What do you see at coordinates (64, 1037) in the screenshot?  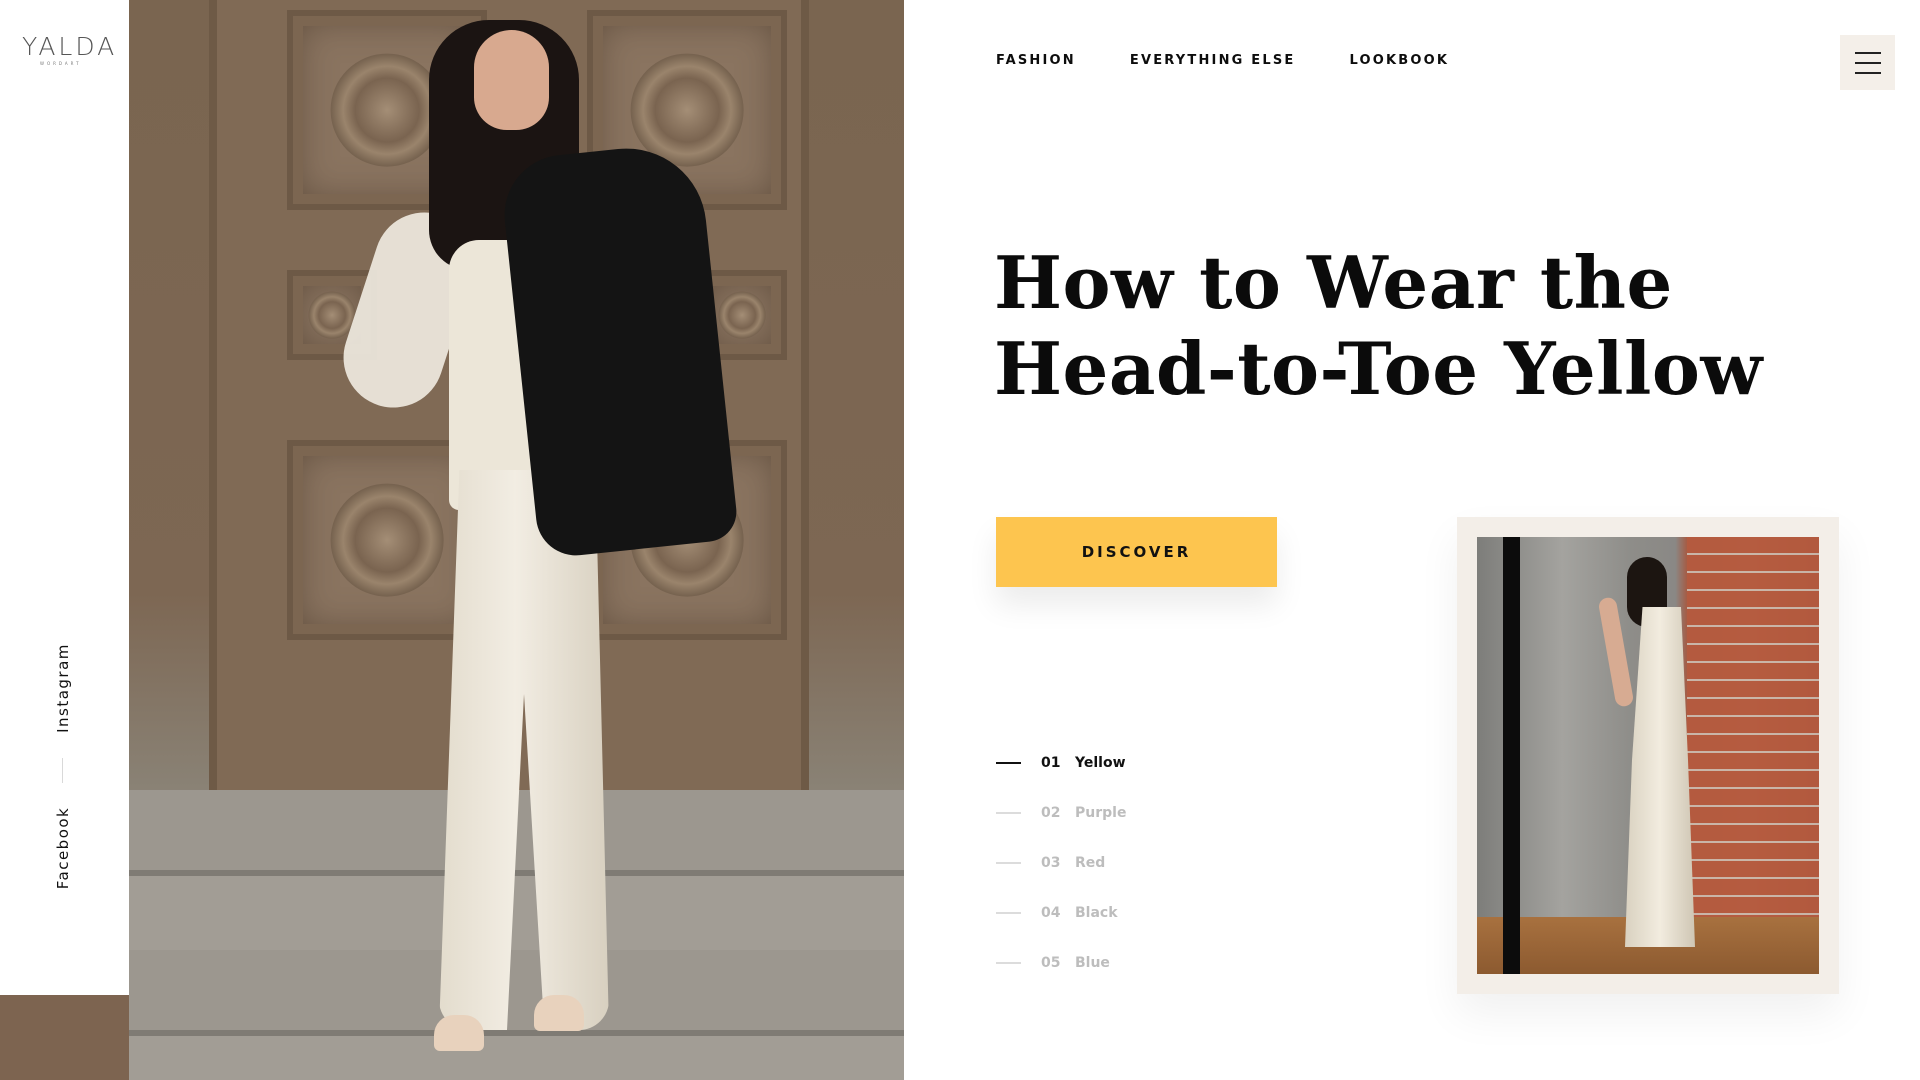 I see `rail-color-block` at bounding box center [64, 1037].